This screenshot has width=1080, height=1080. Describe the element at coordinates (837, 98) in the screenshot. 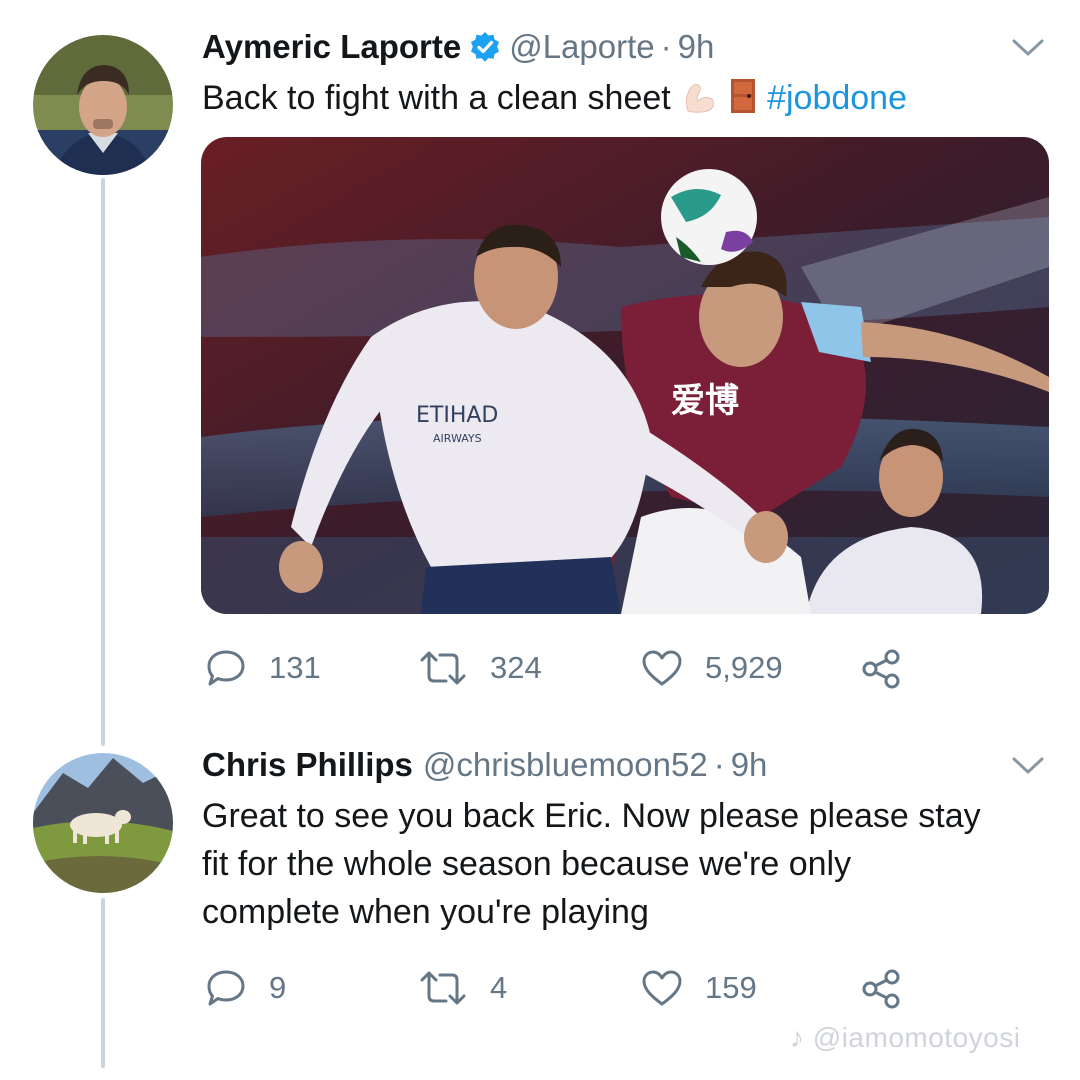

I see `hashtag-link: #jobdone` at that location.